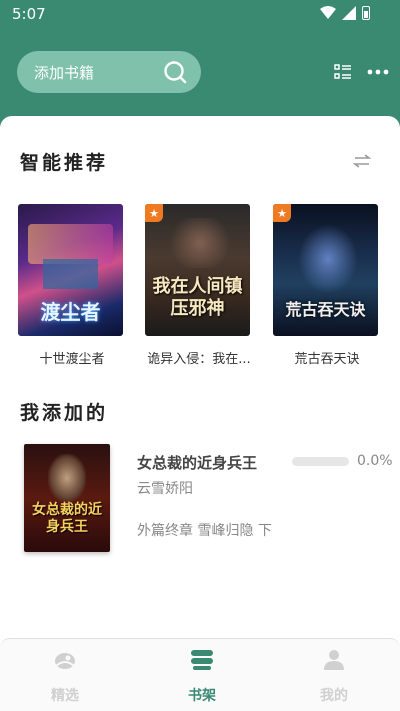 This screenshot has height=711, width=400. I want to click on book-chapter: 外篇终章 雪峰归隐 下, so click(204, 531).